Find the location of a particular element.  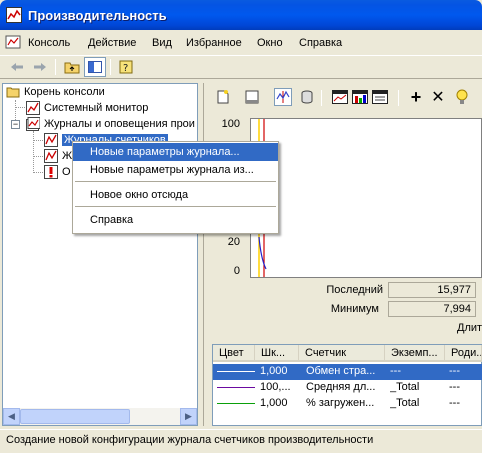

clear-display-icon is located at coordinates (252, 97).